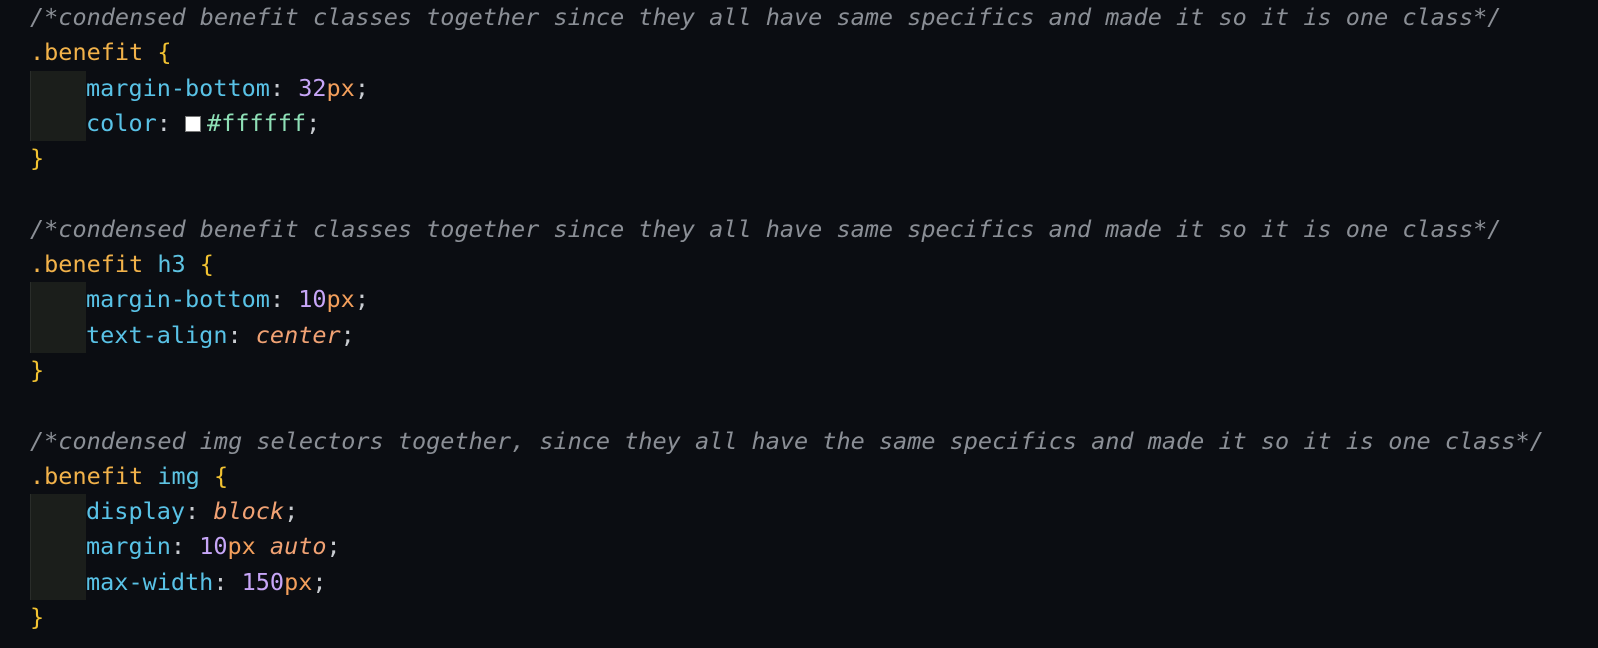 Image resolution: width=1598 pixels, height=648 pixels. What do you see at coordinates (128, 546) in the screenshot?
I see `css-property: margin` at bounding box center [128, 546].